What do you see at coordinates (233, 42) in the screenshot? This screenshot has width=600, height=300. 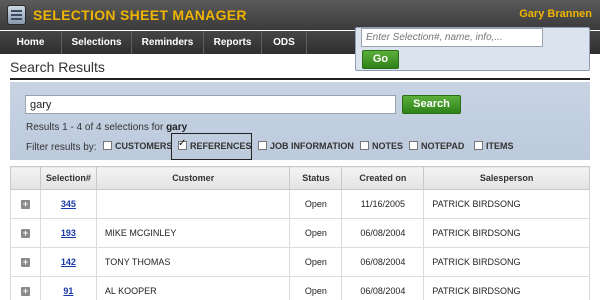 I see `nav-reports: Reports` at bounding box center [233, 42].